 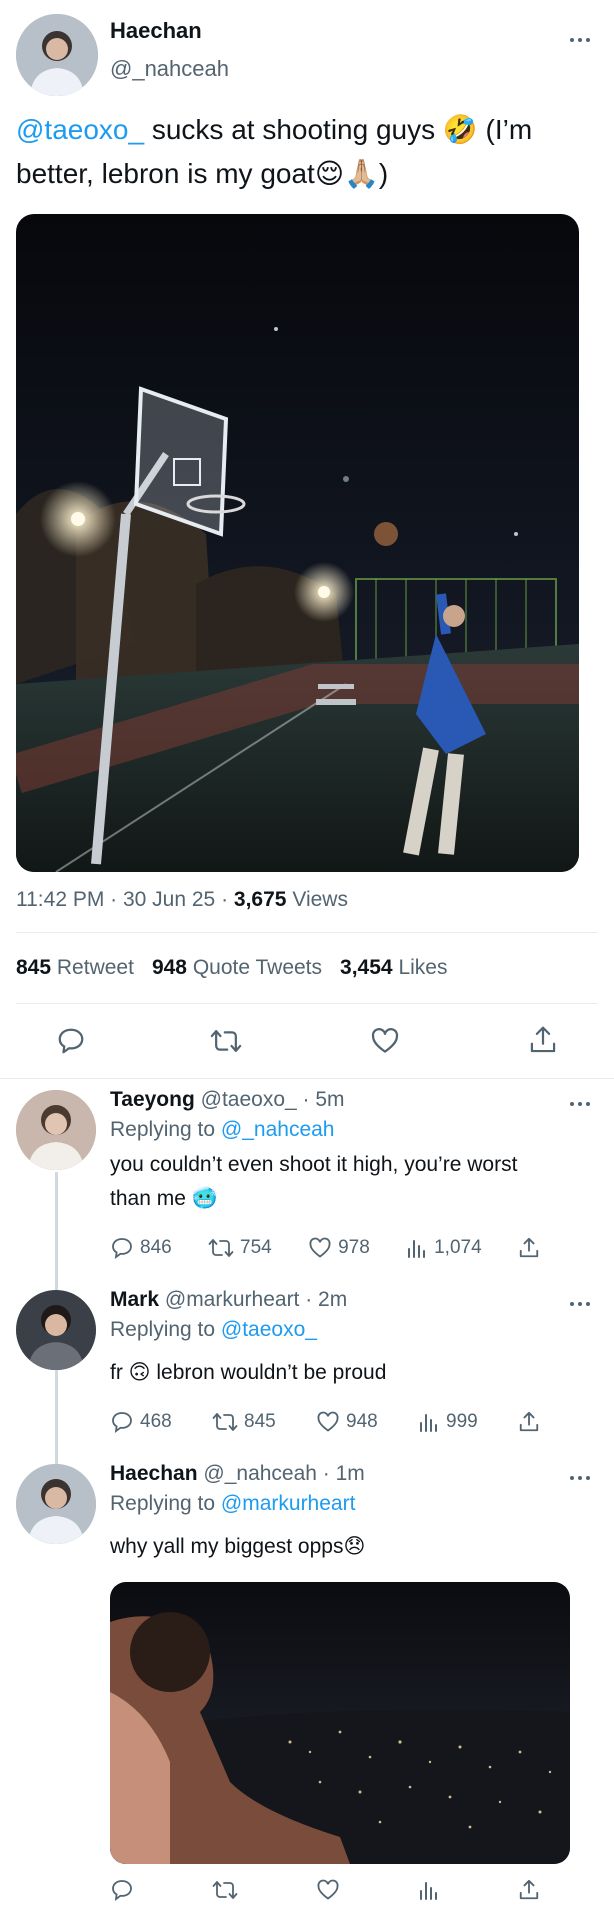 What do you see at coordinates (458, 1247) in the screenshot?
I see `views-count: 1,074` at bounding box center [458, 1247].